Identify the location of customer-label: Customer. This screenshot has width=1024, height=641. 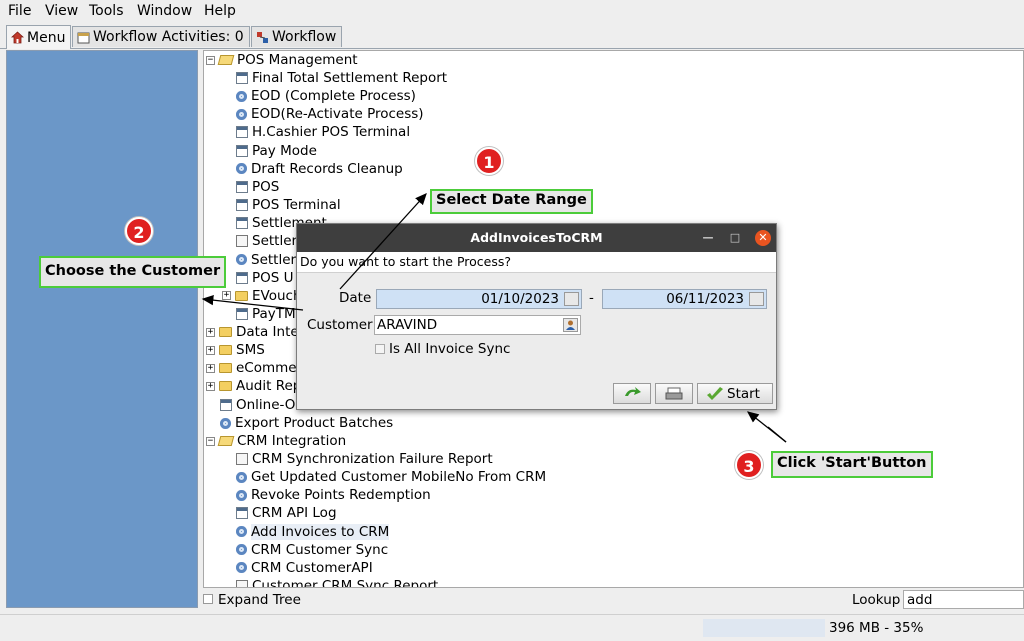
(340, 325).